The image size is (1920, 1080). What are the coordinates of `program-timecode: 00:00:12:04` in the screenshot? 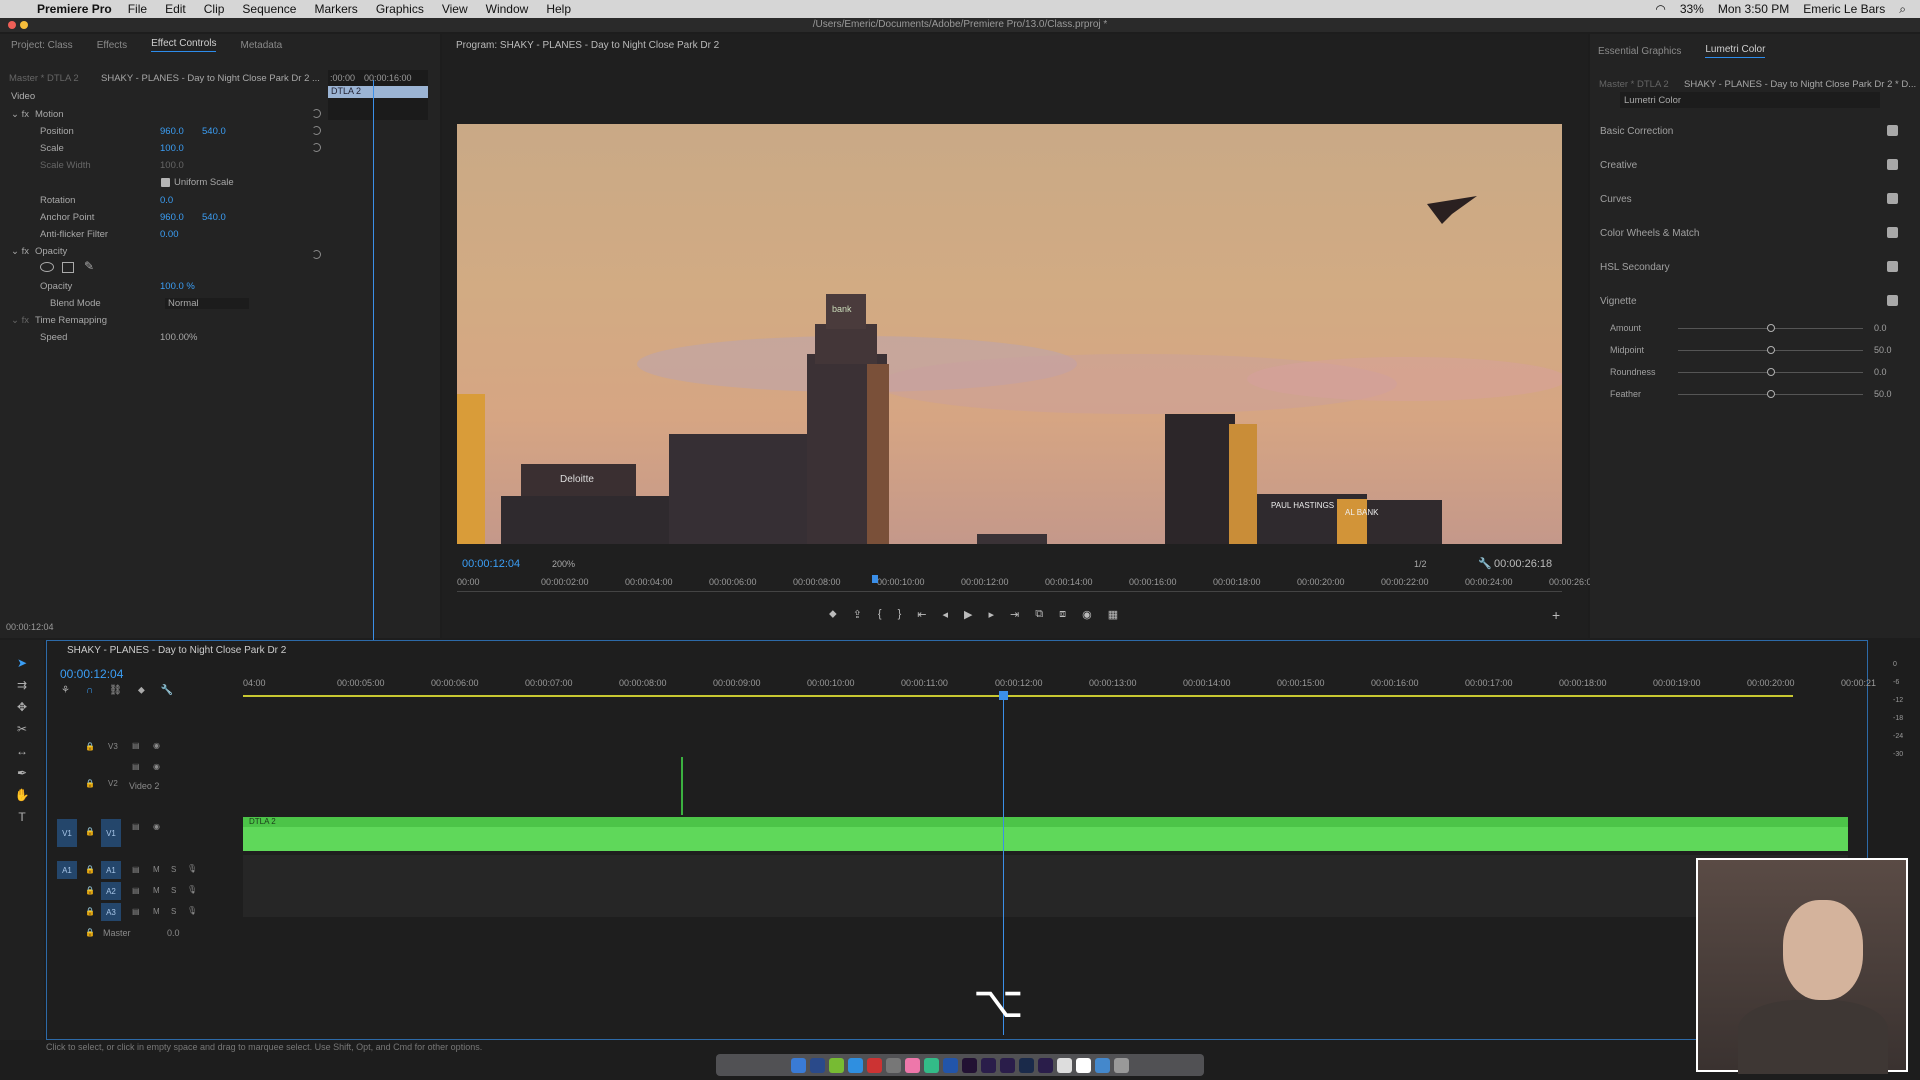 It's located at (491, 564).